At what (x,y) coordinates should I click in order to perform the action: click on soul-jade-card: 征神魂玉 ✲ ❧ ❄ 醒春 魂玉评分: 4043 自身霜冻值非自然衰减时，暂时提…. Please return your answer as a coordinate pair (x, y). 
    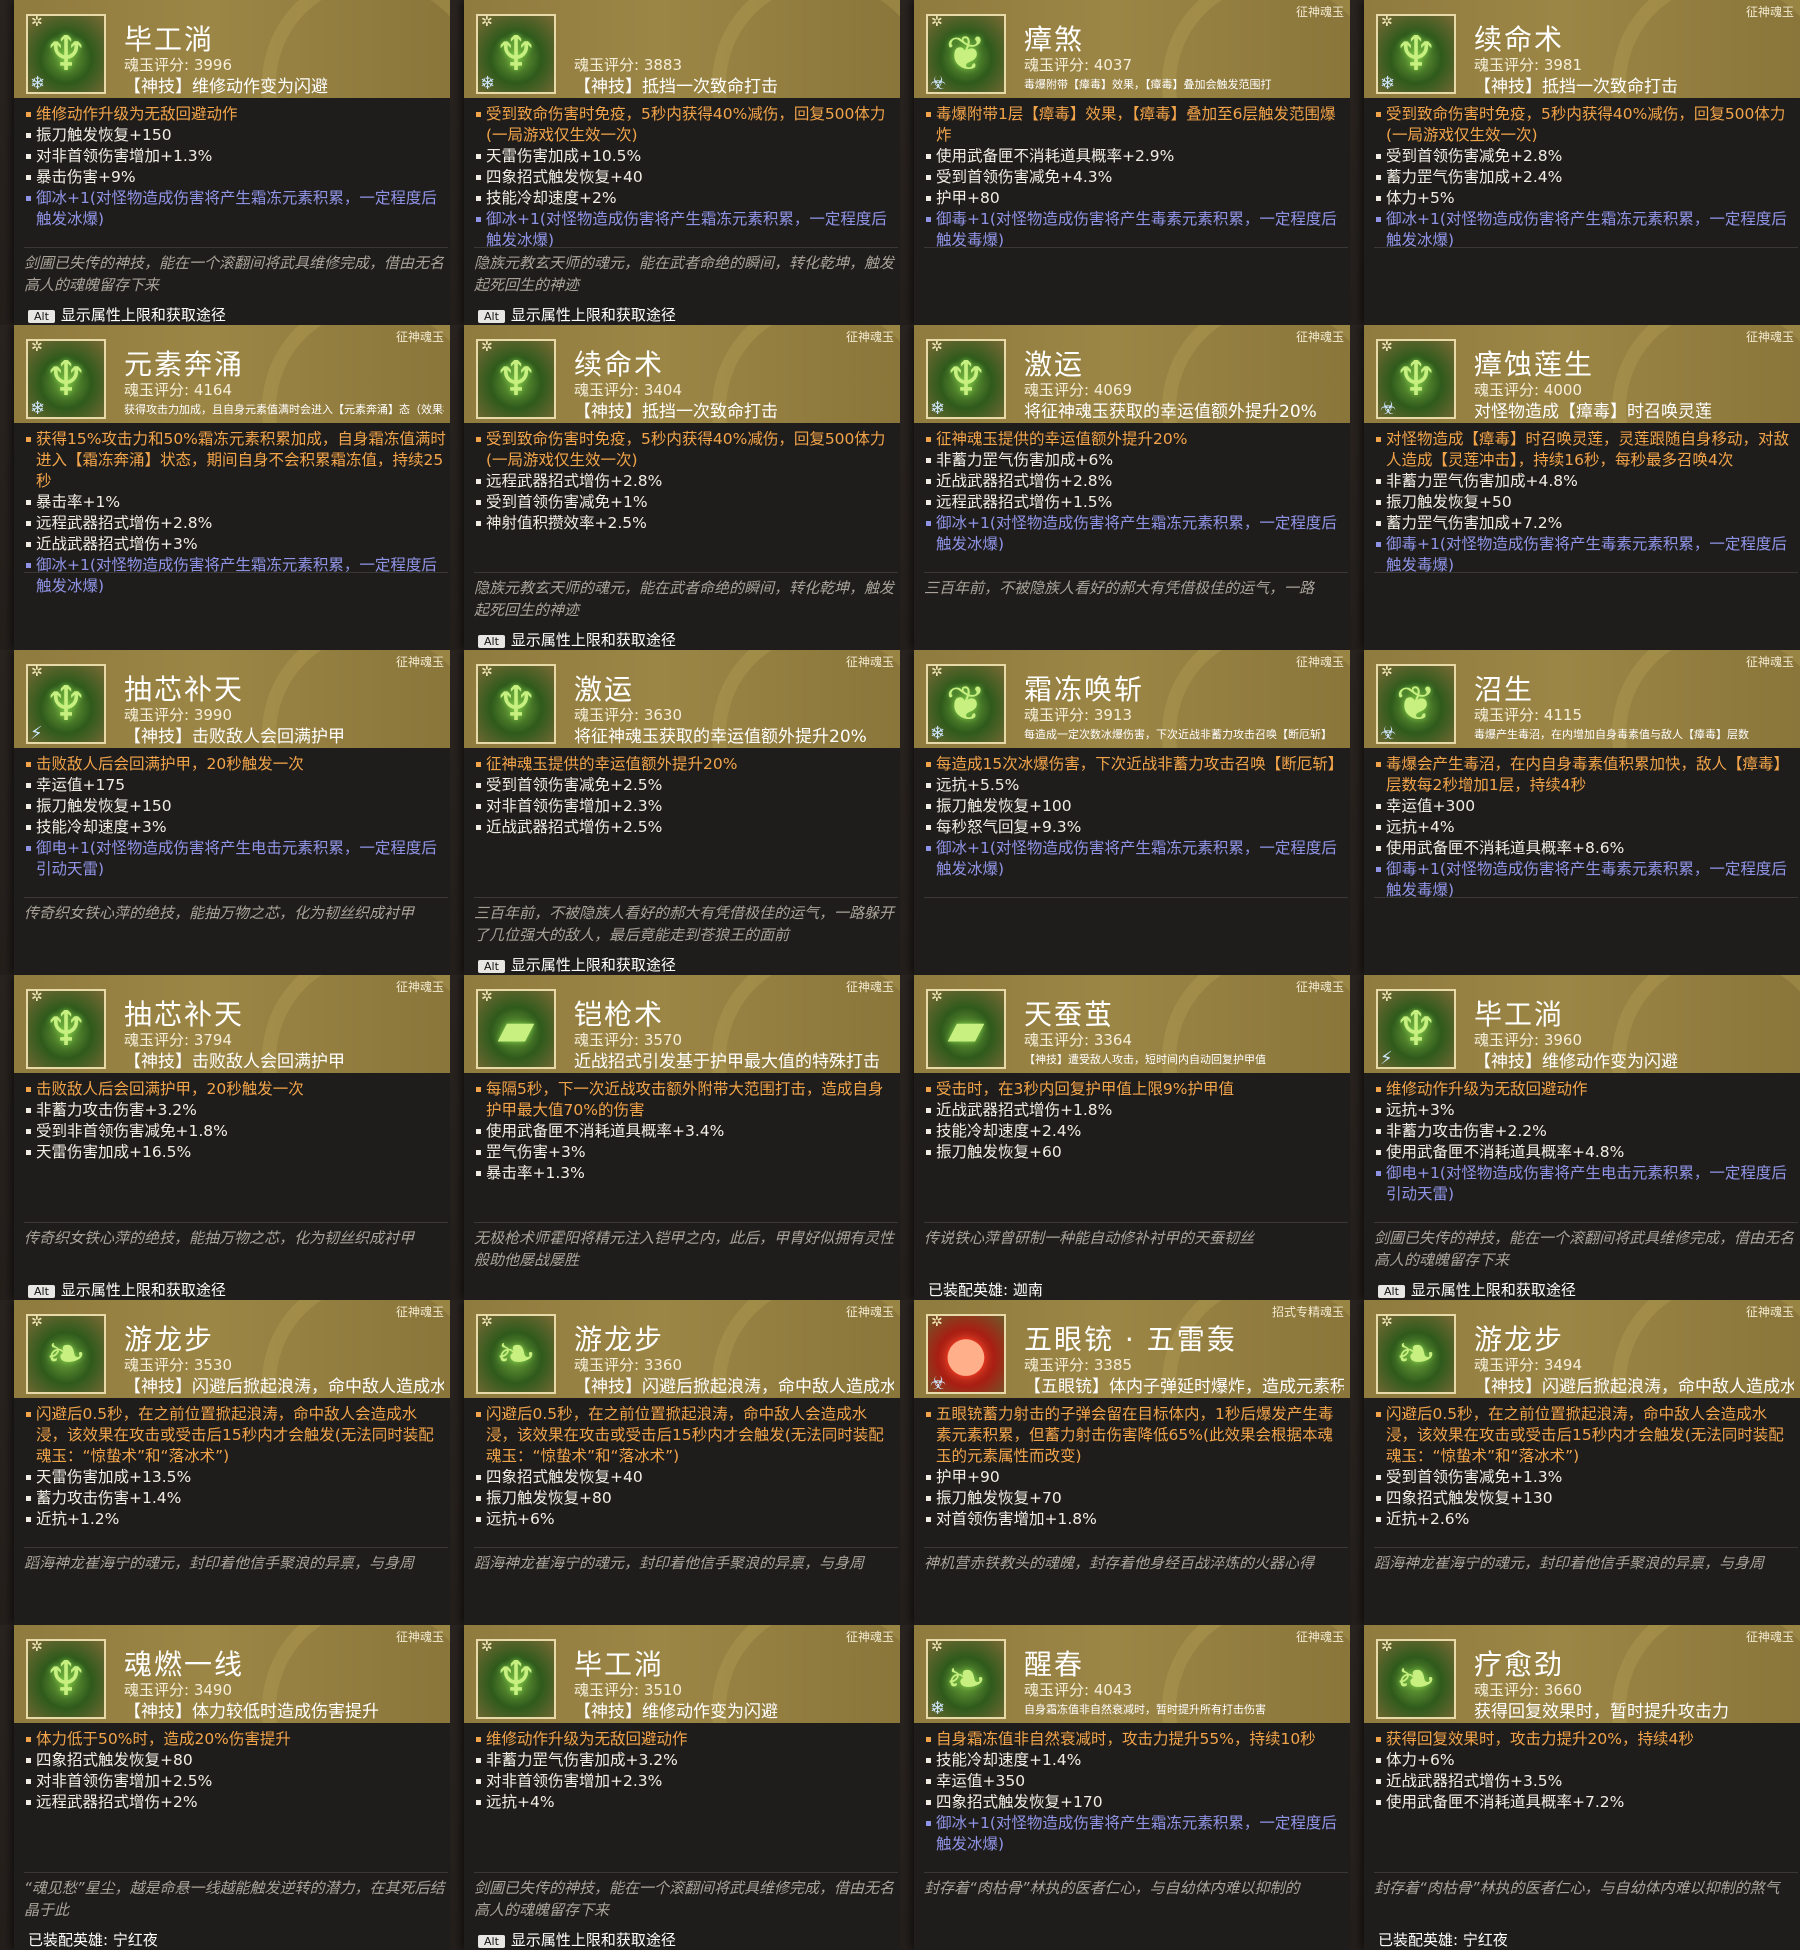
    Looking at the image, I should click on (1125, 1787).